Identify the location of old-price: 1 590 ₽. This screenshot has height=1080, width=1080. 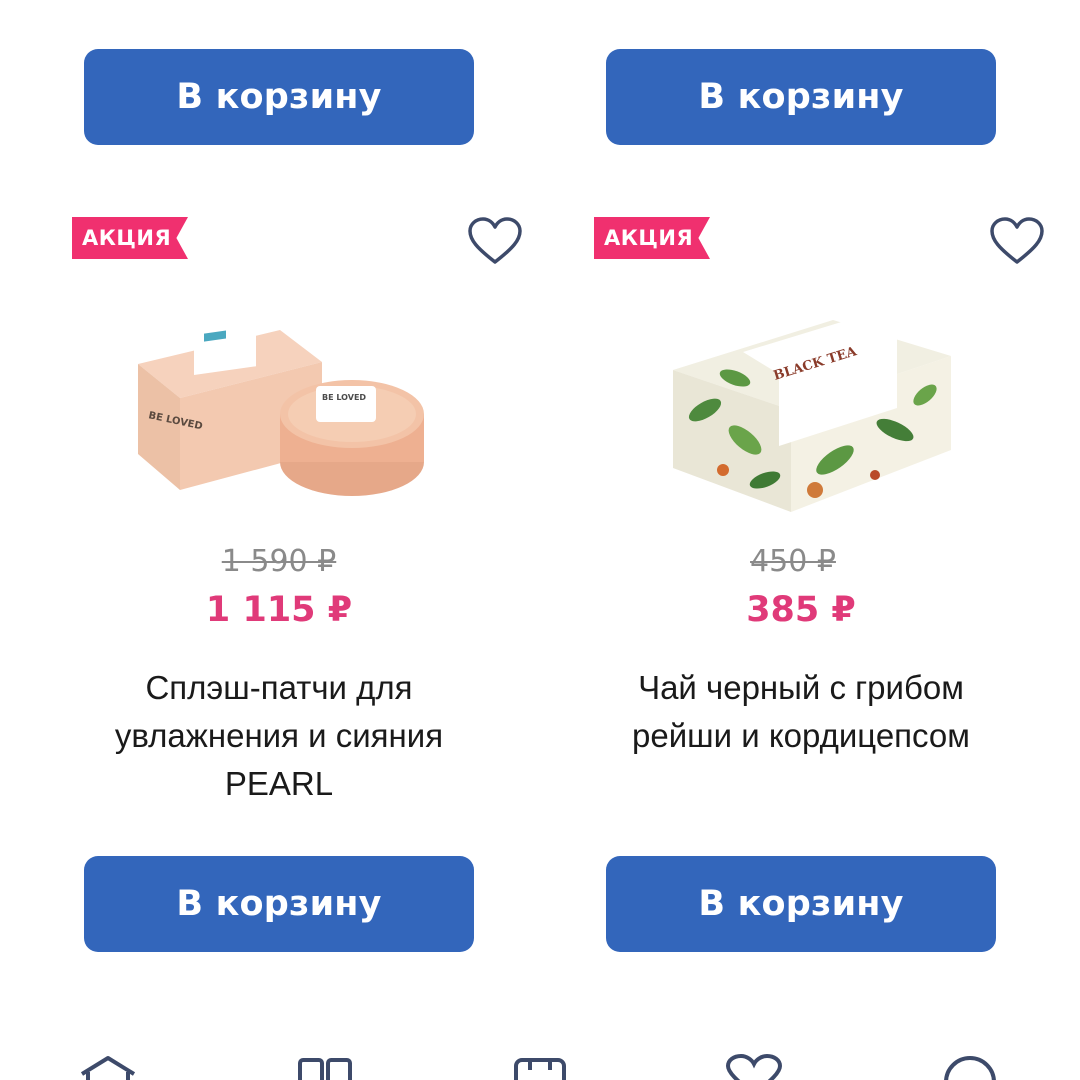
(279, 561).